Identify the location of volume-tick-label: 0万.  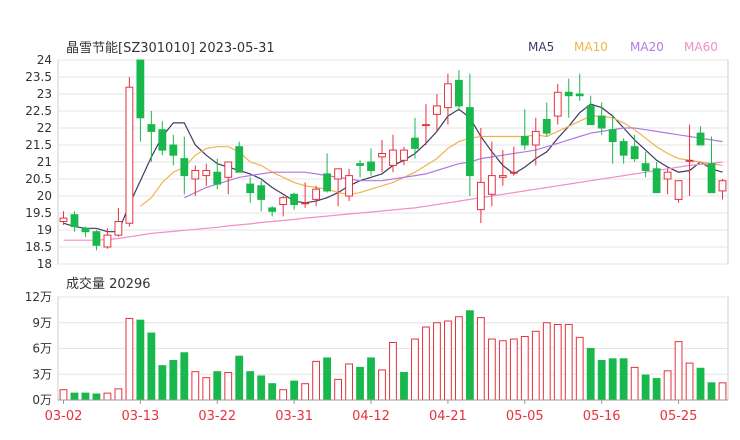
(42, 400).